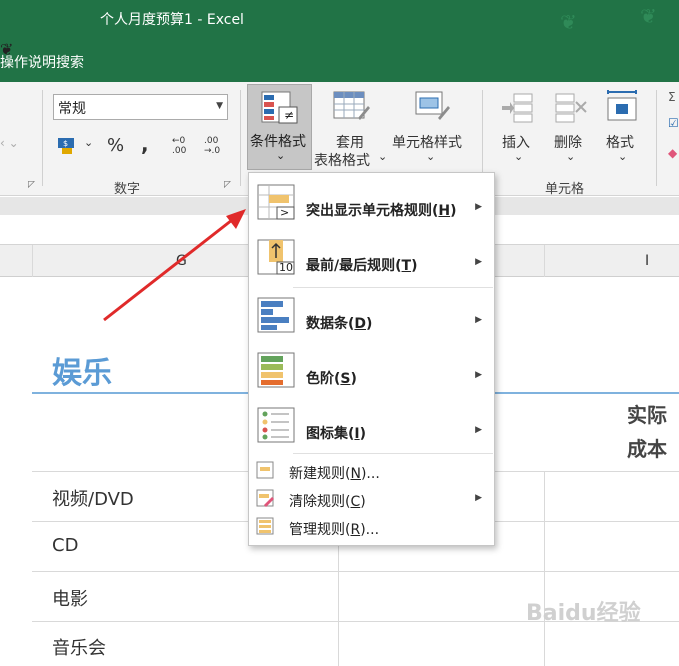 Image resolution: width=679 pixels, height=666 pixels. What do you see at coordinates (276, 370) in the screenshot?
I see `color-scales-icon` at bounding box center [276, 370].